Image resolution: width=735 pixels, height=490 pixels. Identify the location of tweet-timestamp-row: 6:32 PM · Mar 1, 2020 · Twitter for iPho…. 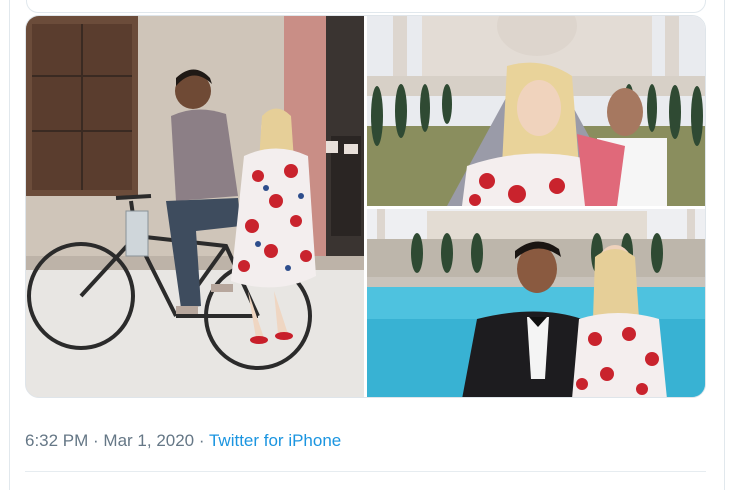
(183, 441).